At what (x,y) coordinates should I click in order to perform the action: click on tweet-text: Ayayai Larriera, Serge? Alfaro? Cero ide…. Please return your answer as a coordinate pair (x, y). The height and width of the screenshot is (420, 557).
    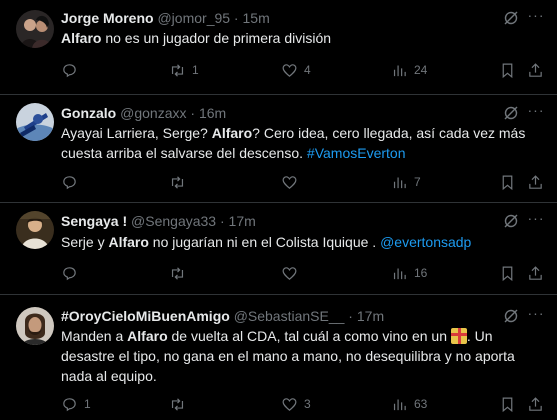
    Looking at the image, I should click on (296, 143).